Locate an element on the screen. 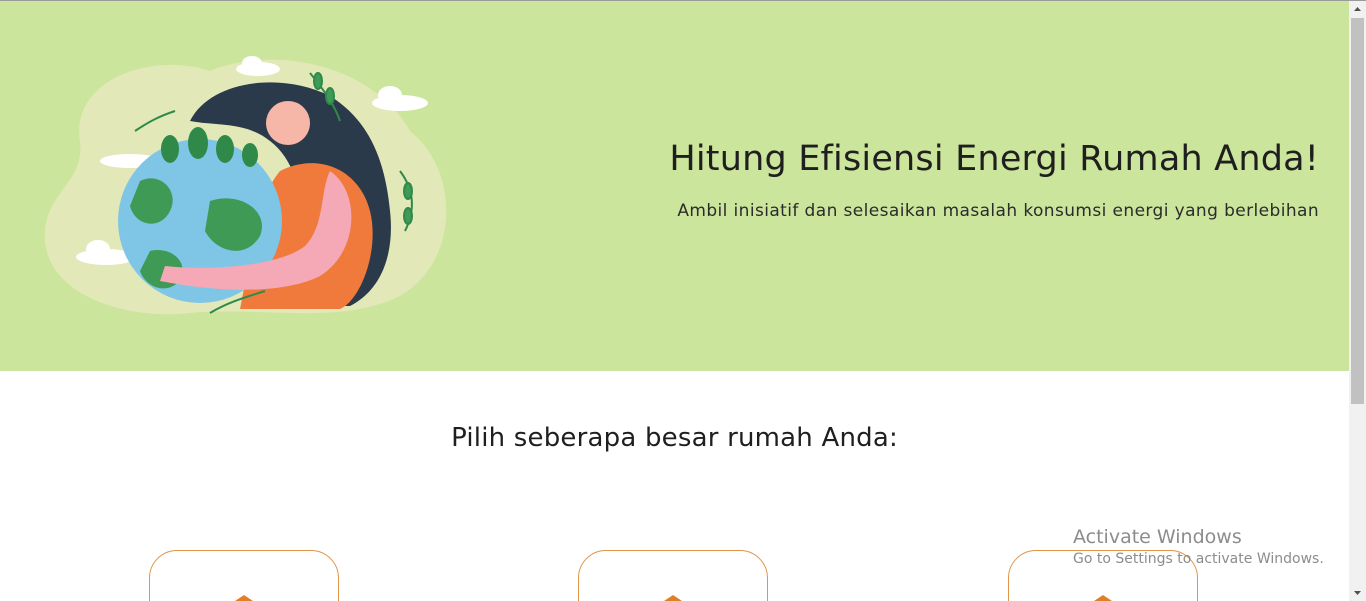 This screenshot has width=1366, height=601. scrollbar-thumb is located at coordinates (1357, 211).